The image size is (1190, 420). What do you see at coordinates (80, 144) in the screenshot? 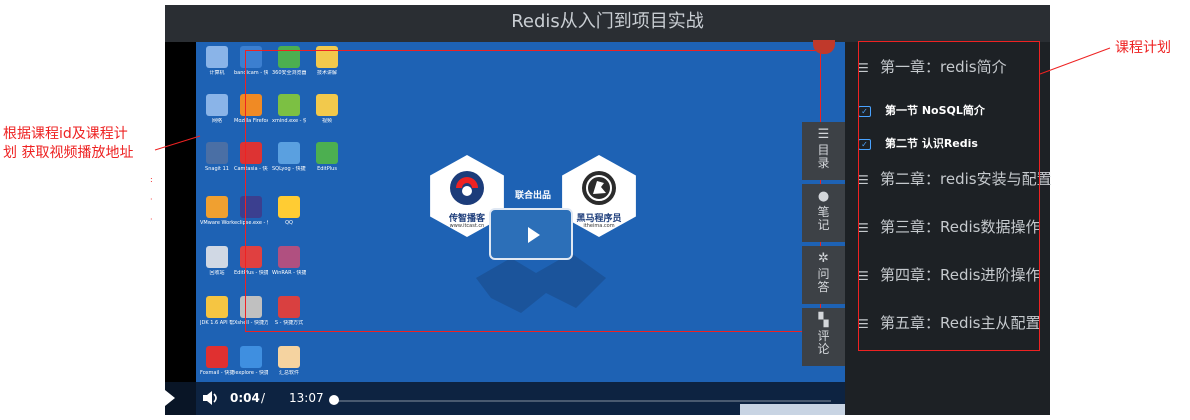
I see `annotation-video-url: 根据课程id及课程计 划 获取视频播放地址` at bounding box center [80, 144].